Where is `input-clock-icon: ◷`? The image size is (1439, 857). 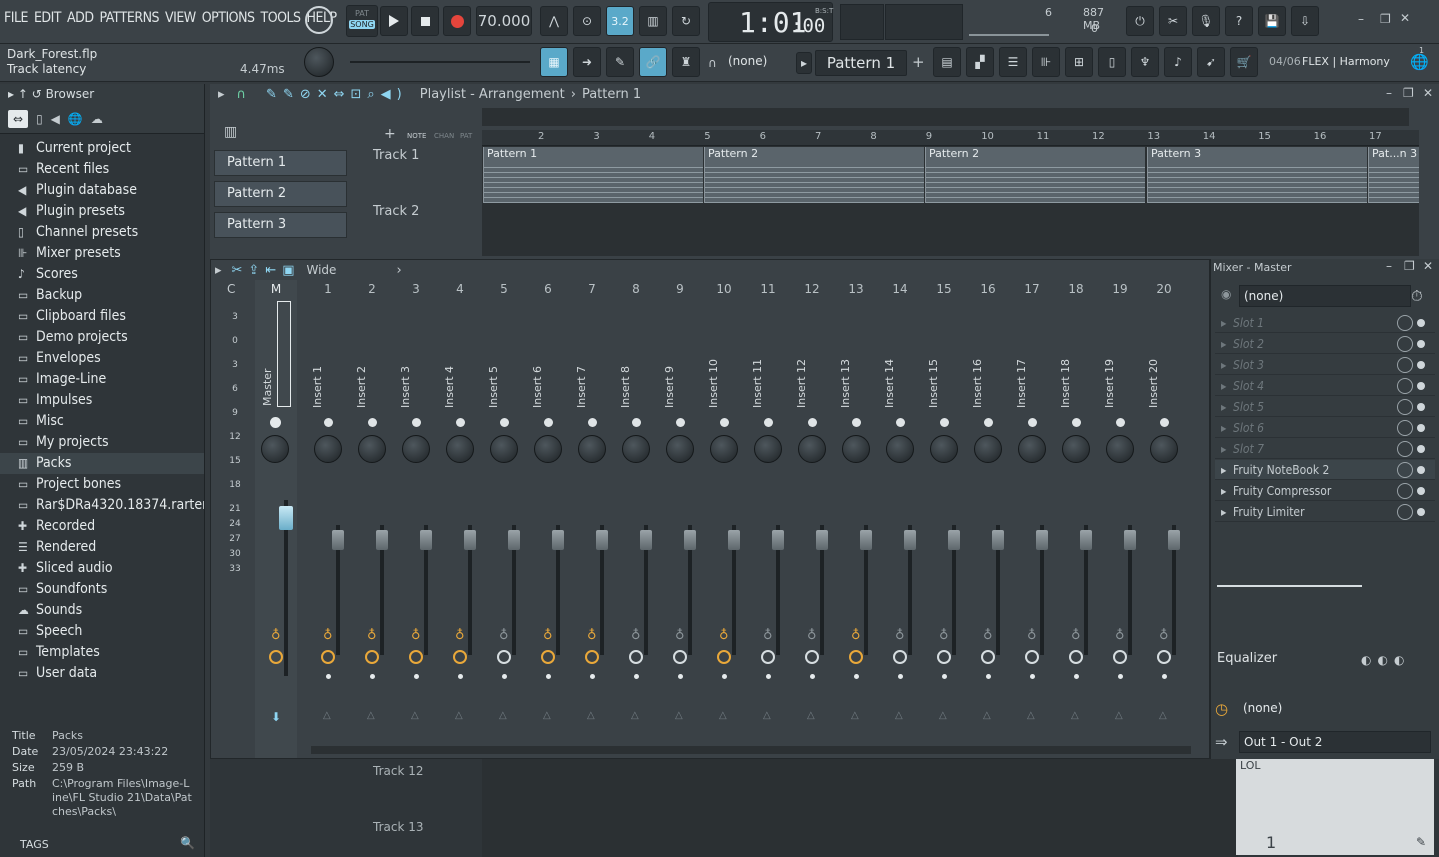
input-clock-icon: ◷ is located at coordinates (1221, 709).